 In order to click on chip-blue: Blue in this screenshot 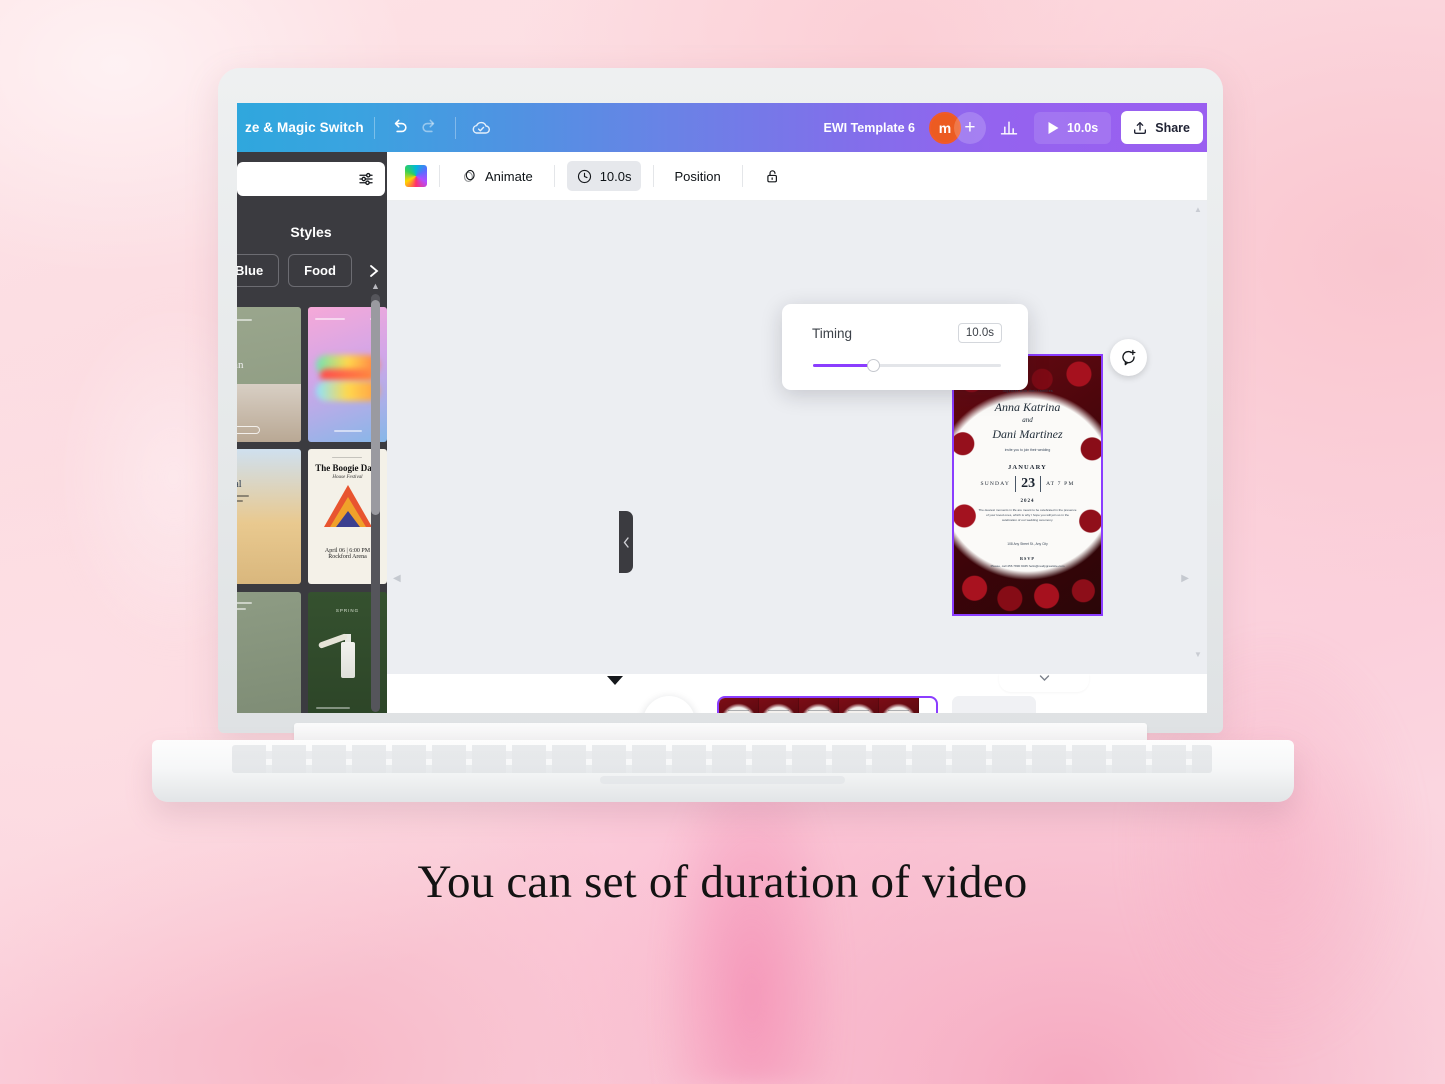, I will do `click(258, 270)`.